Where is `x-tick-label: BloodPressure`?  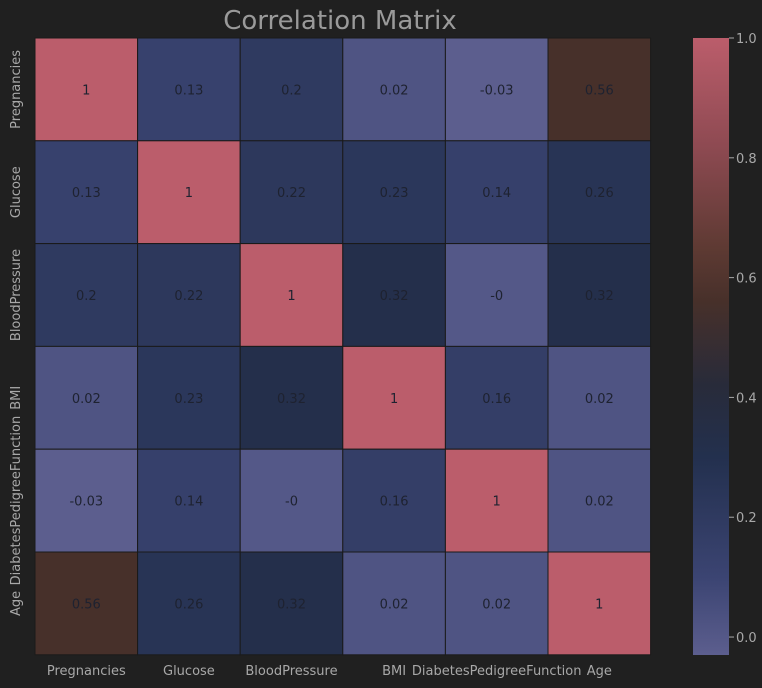
x-tick-label: BloodPressure is located at coordinates (291, 671).